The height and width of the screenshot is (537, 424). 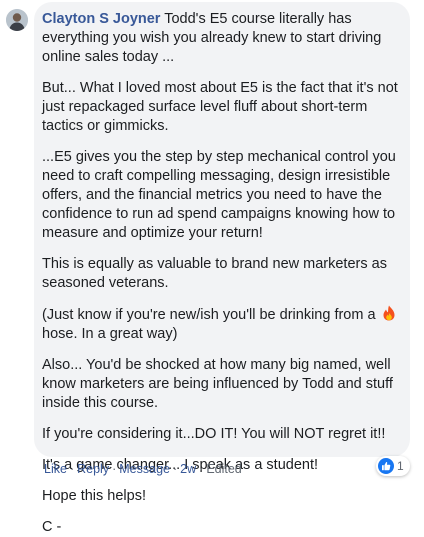 I want to click on reply-link: Reply, so click(x=93, y=469).